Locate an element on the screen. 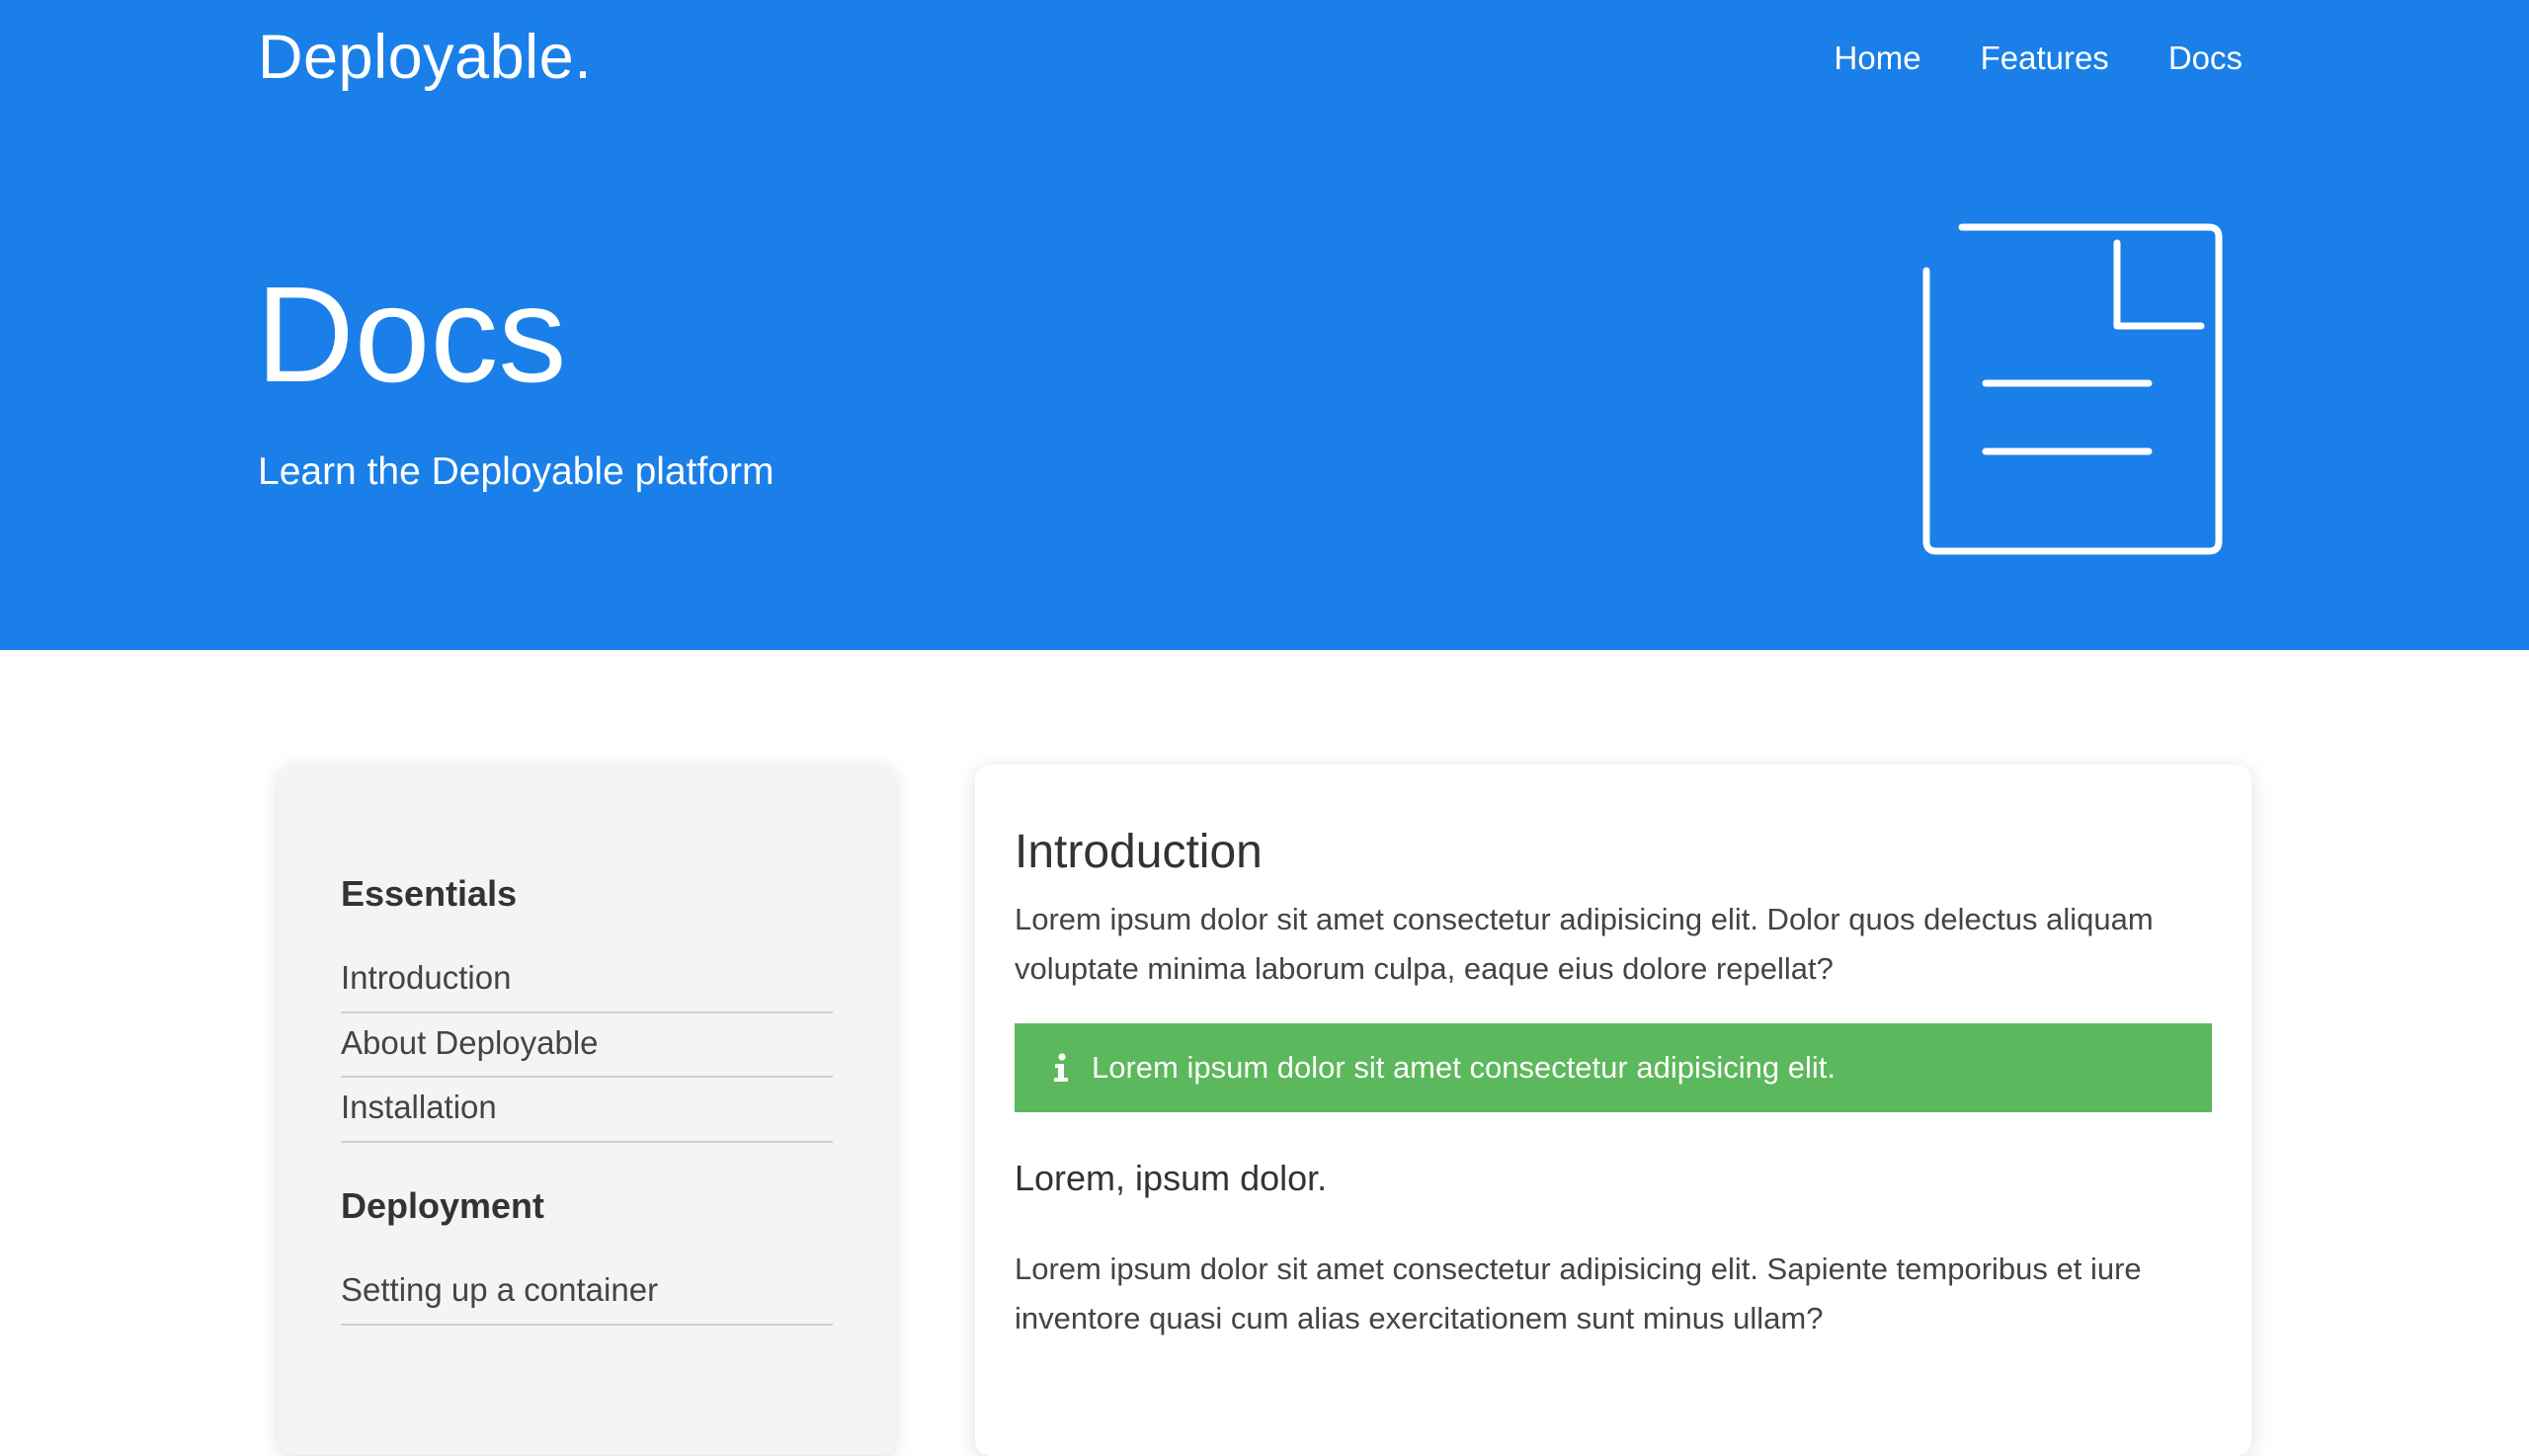 The height and width of the screenshot is (1456, 2529). subheading: Lorem, ipsum dolor. is located at coordinates (1171, 1177).